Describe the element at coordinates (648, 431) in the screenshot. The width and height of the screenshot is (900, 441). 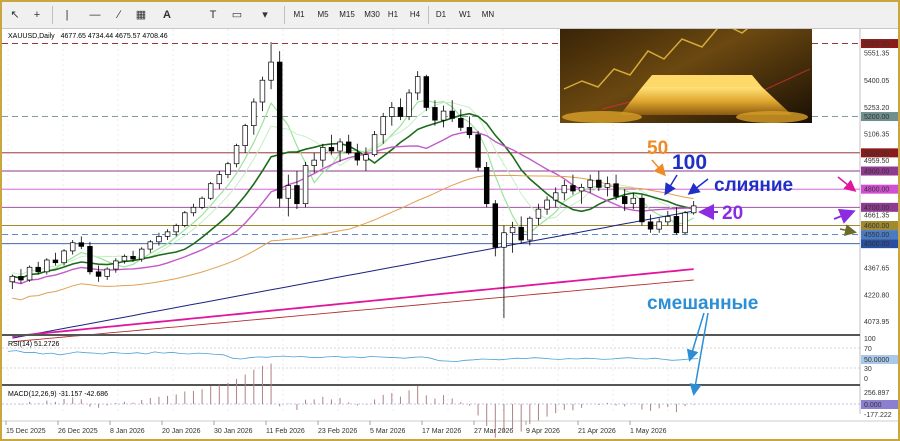
I see `time-tick: 1 May 2026` at that location.